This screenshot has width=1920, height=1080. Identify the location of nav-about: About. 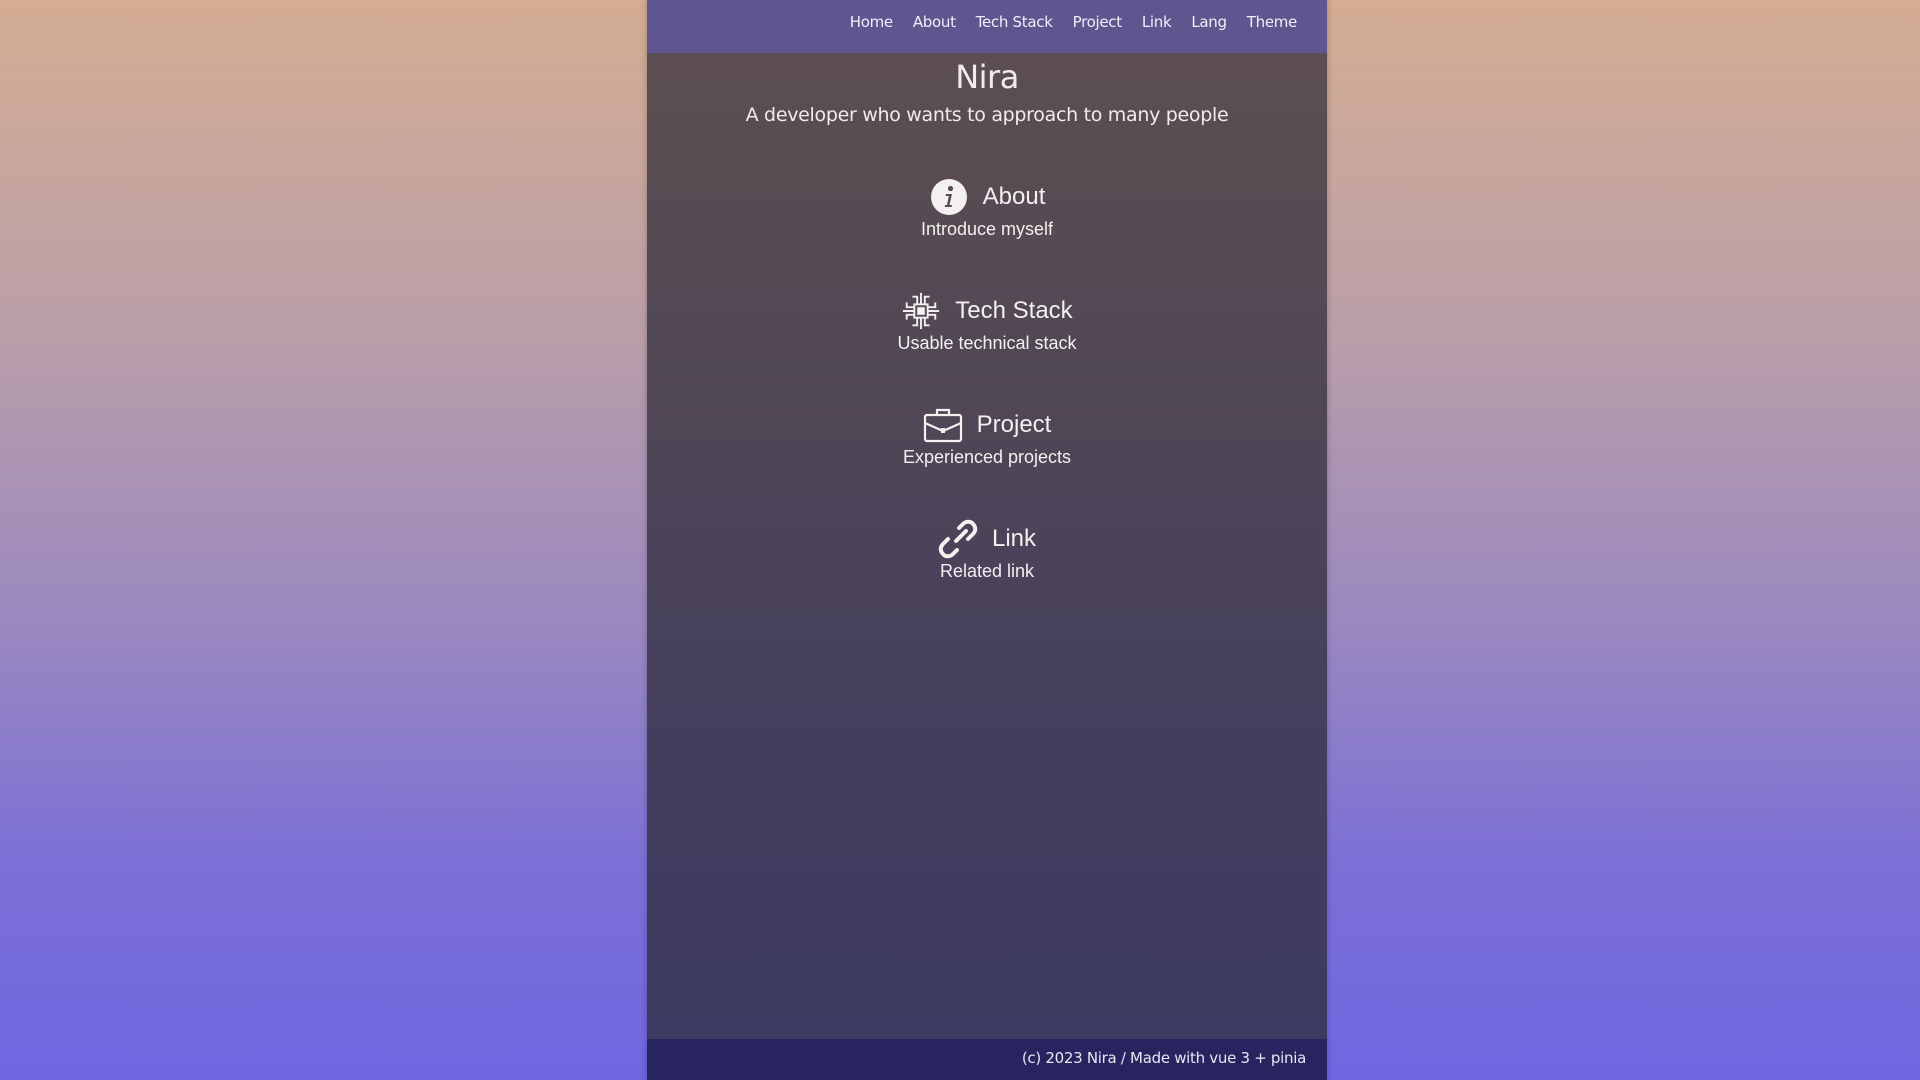
(934, 22).